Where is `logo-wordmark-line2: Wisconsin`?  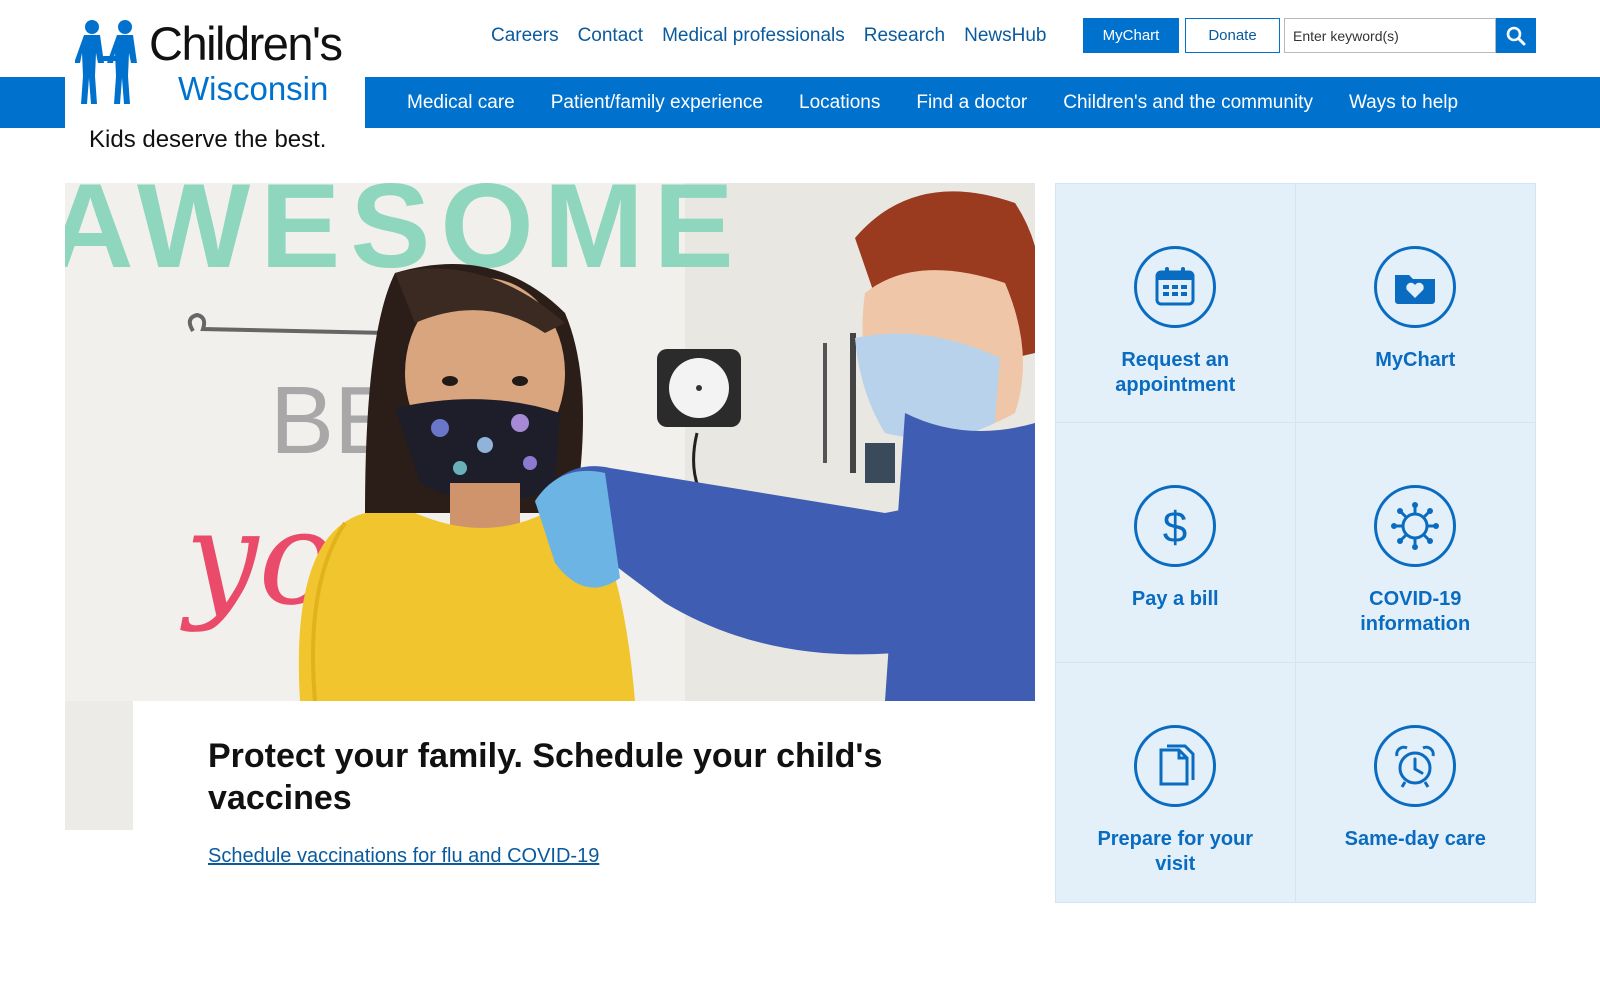
logo-wordmark-line2: Wisconsin is located at coordinates (253, 88).